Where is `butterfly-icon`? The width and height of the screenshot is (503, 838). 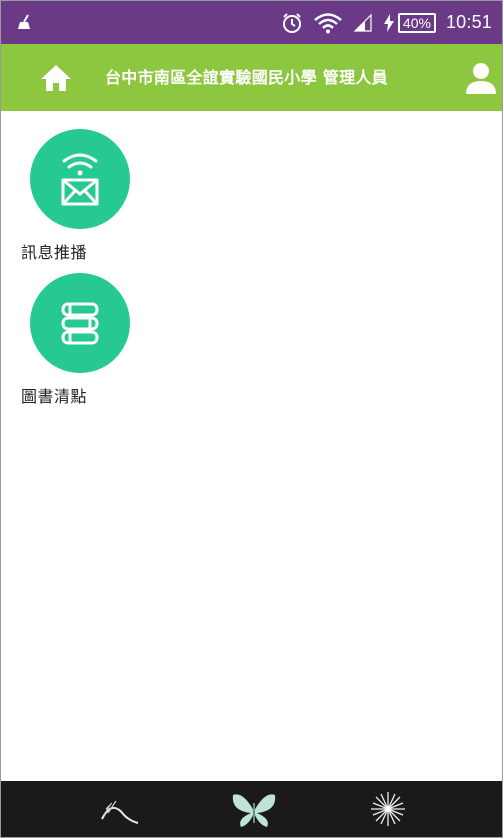
butterfly-icon is located at coordinates (254, 809).